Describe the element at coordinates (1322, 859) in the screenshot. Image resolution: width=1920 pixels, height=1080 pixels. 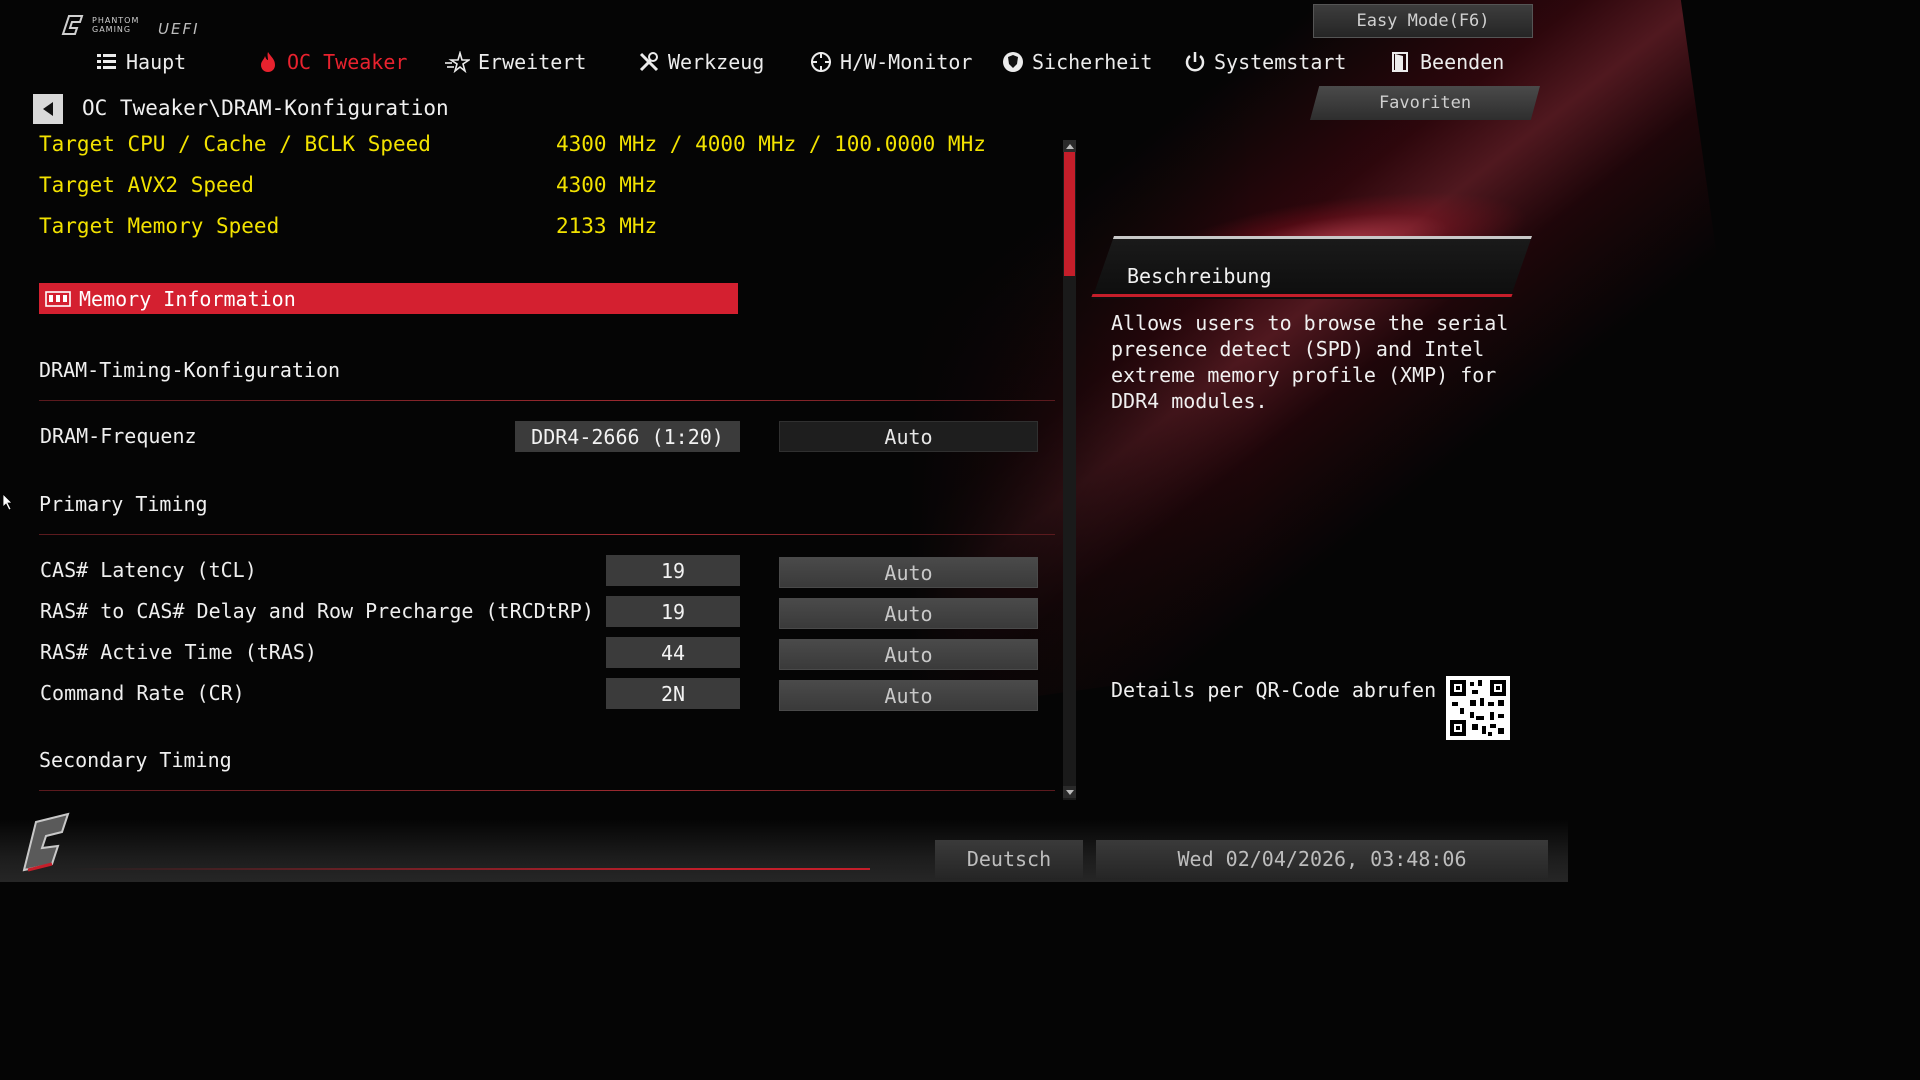
I see `date-time-display: Wed 02/04/2026, 03:48:06` at that location.